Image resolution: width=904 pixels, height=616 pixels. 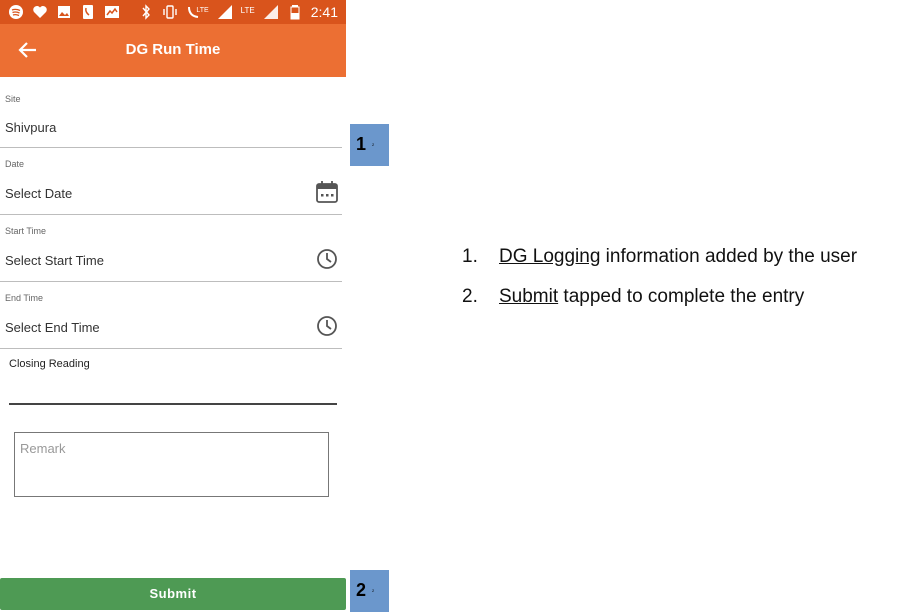 What do you see at coordinates (361, 144) in the screenshot?
I see `marker-number: 1` at bounding box center [361, 144].